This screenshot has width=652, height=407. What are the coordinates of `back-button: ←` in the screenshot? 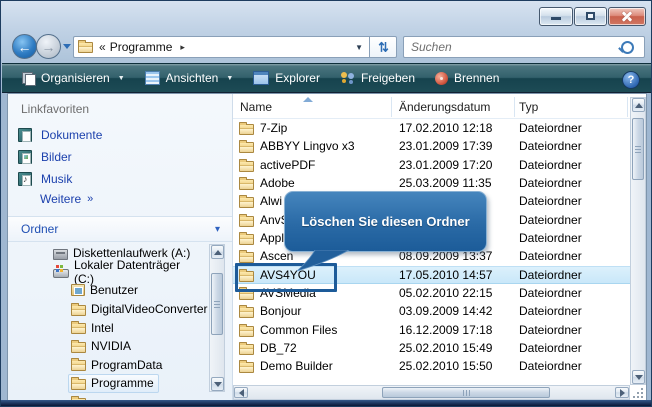 It's located at (24, 46).